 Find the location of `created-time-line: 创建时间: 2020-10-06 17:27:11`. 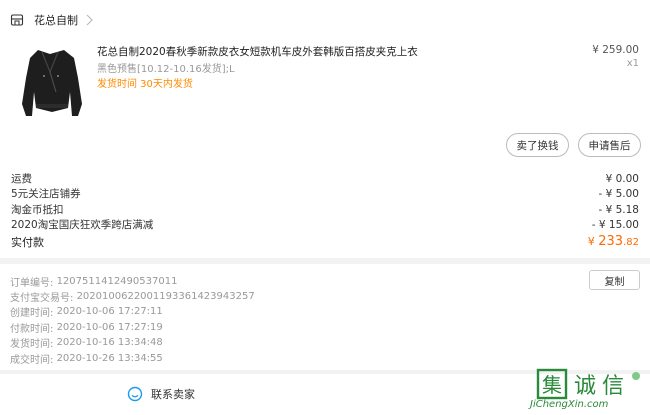

created-time-line: 创建时间: 2020-10-06 17:27:11 is located at coordinates (86, 311).